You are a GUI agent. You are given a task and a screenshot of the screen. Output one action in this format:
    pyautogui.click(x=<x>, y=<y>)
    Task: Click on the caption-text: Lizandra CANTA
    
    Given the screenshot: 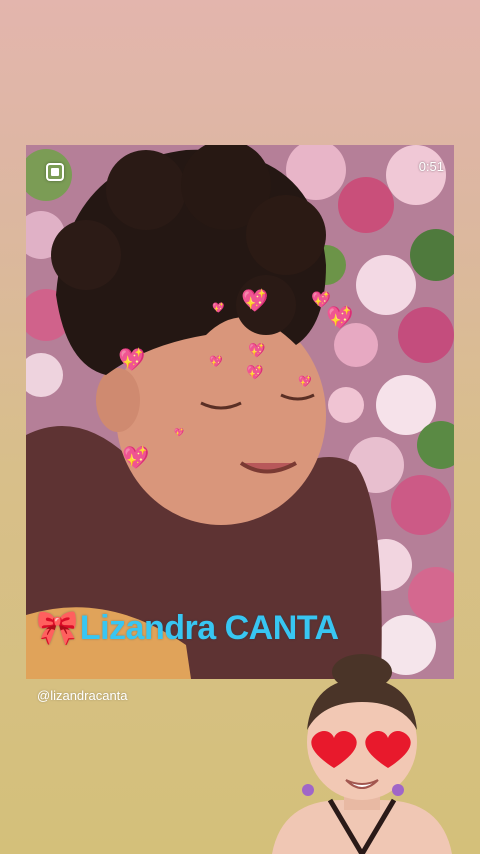 What is the action you would take?
    pyautogui.click(x=209, y=627)
    